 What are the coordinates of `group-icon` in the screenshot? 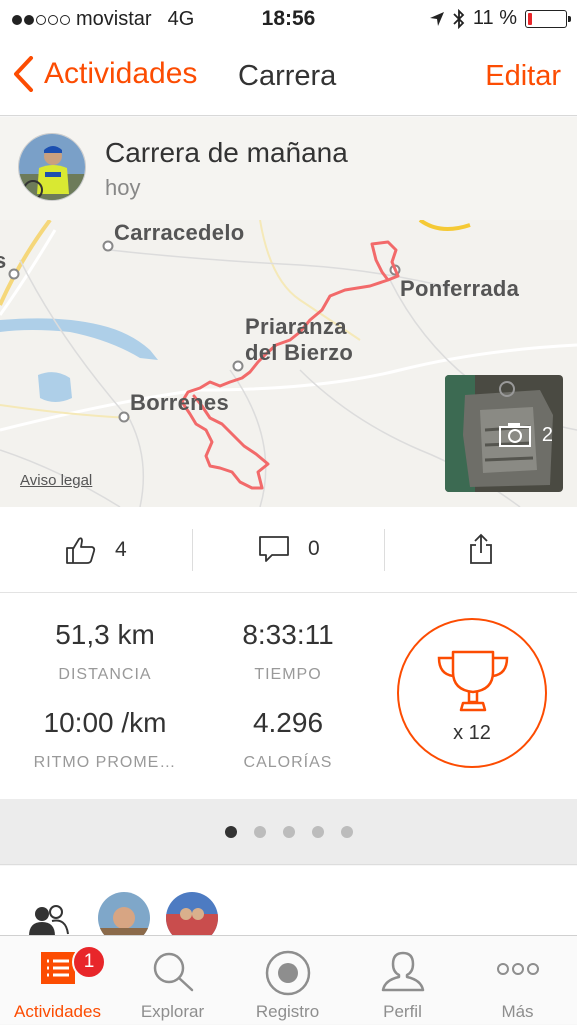 It's located at (49, 920).